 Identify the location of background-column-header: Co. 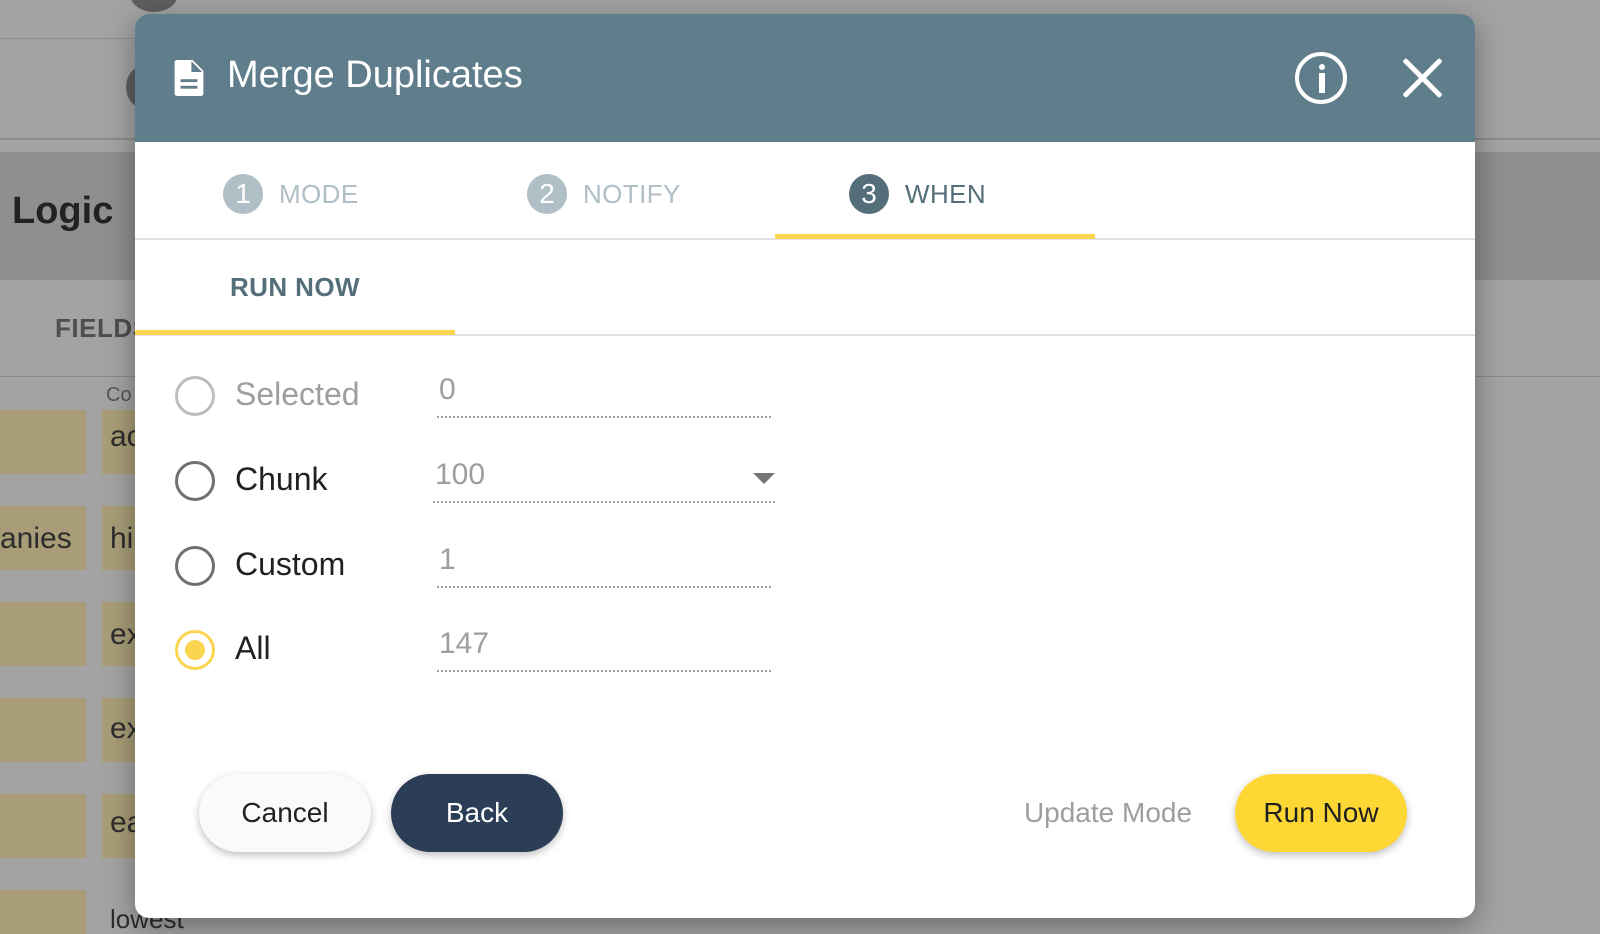
(119, 395).